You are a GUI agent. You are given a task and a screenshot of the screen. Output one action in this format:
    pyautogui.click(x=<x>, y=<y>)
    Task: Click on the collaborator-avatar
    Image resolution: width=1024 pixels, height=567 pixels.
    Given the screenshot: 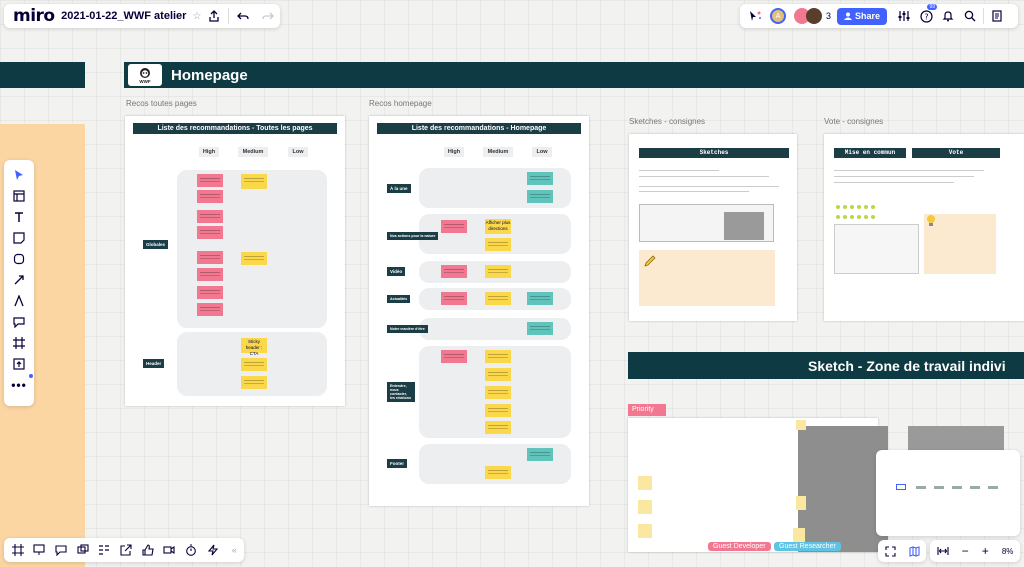 What is the action you would take?
    pyautogui.click(x=814, y=16)
    